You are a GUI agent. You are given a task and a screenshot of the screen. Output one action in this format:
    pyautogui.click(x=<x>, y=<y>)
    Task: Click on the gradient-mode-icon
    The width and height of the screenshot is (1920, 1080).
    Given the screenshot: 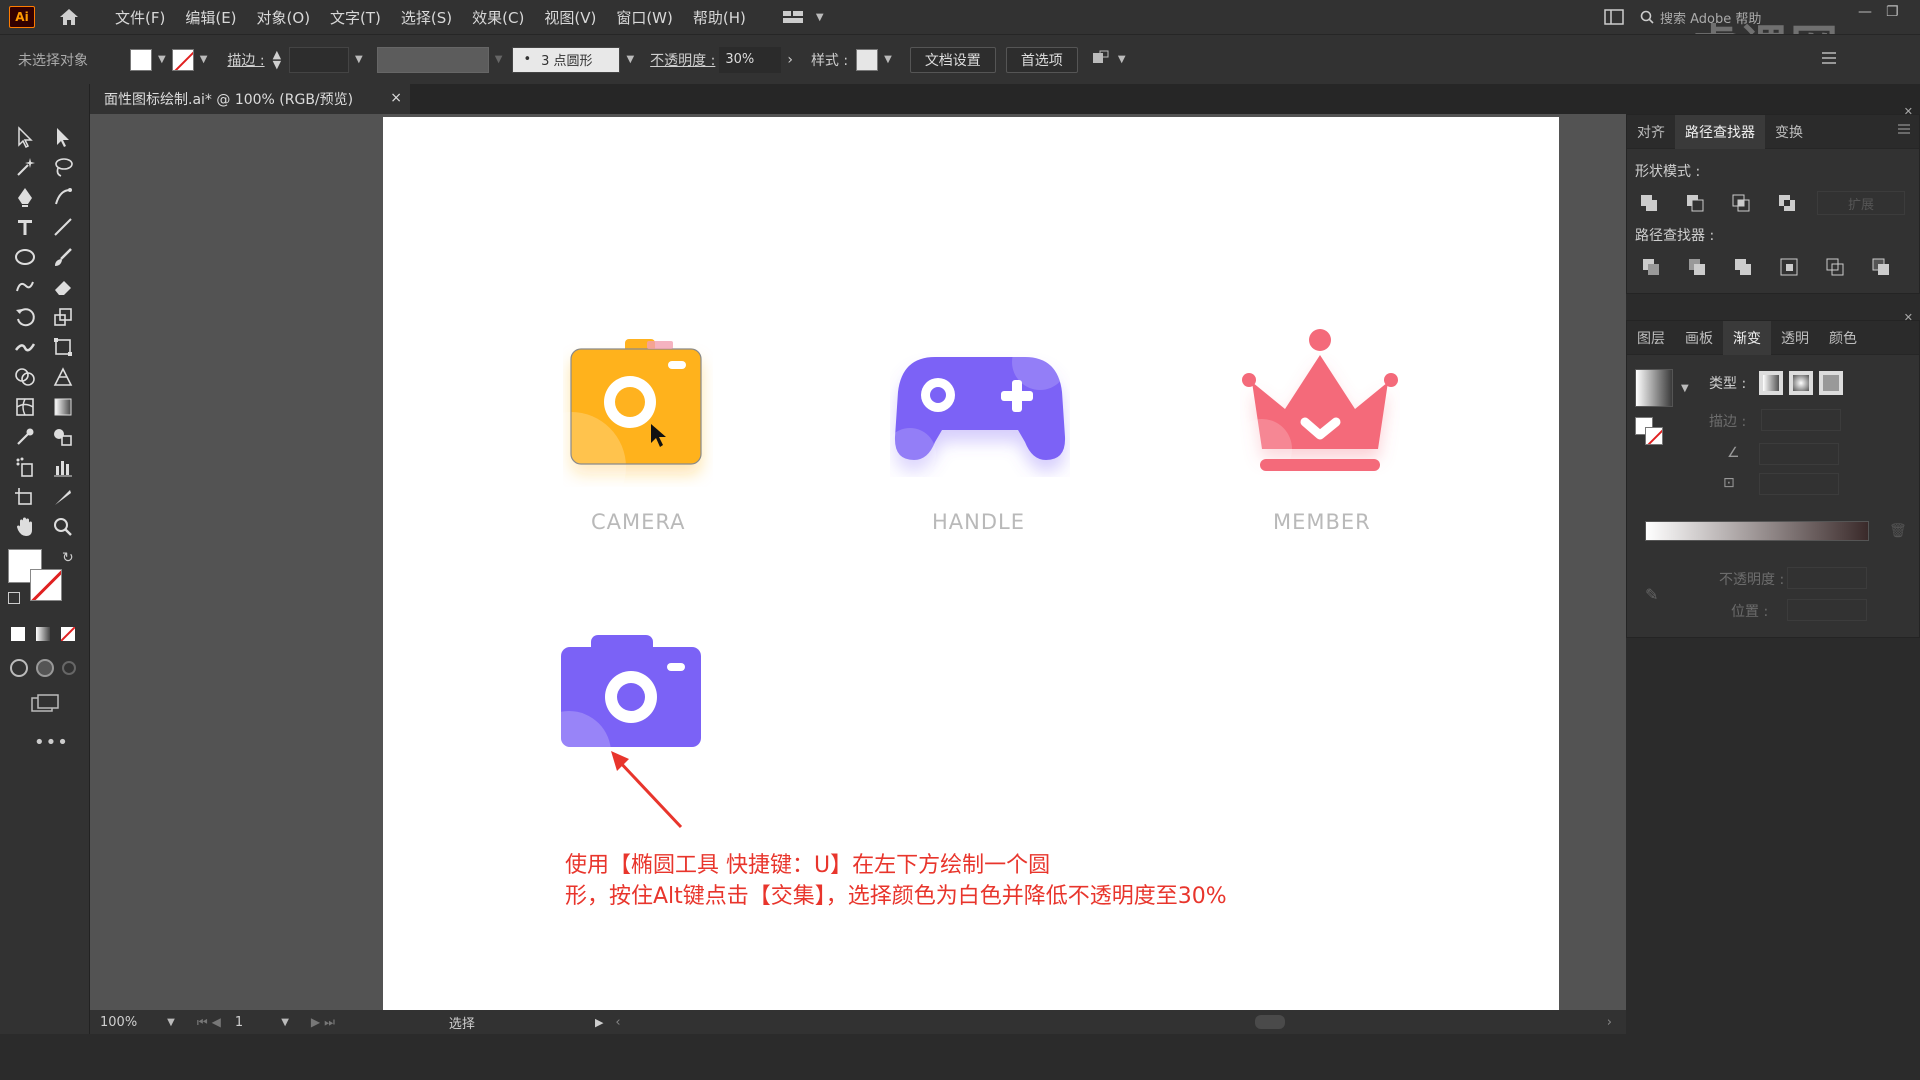 What is the action you would take?
    pyautogui.click(x=43, y=634)
    